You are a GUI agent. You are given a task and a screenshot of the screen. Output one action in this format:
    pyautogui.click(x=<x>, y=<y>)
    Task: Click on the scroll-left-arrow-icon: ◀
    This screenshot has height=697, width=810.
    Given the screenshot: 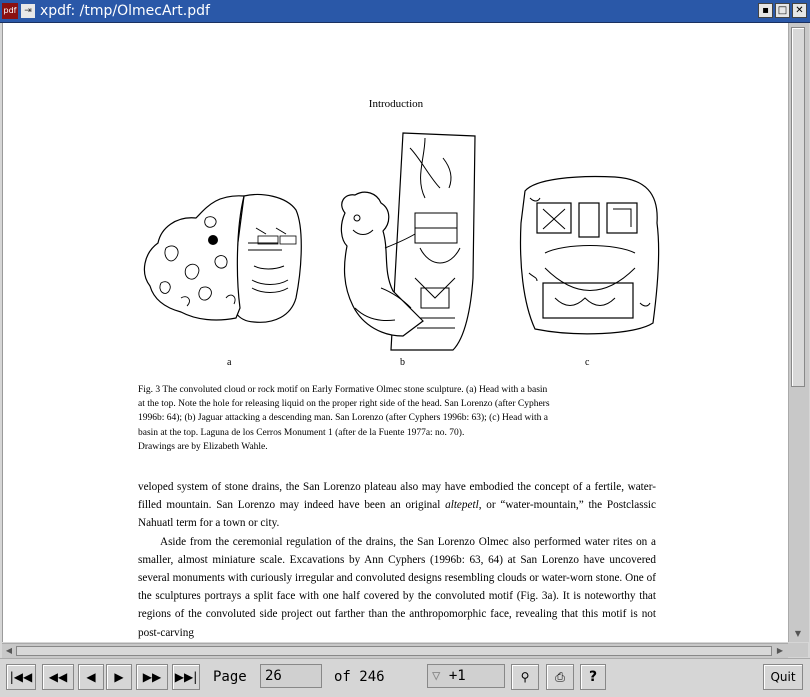 What is the action you would take?
    pyautogui.click(x=9, y=651)
    